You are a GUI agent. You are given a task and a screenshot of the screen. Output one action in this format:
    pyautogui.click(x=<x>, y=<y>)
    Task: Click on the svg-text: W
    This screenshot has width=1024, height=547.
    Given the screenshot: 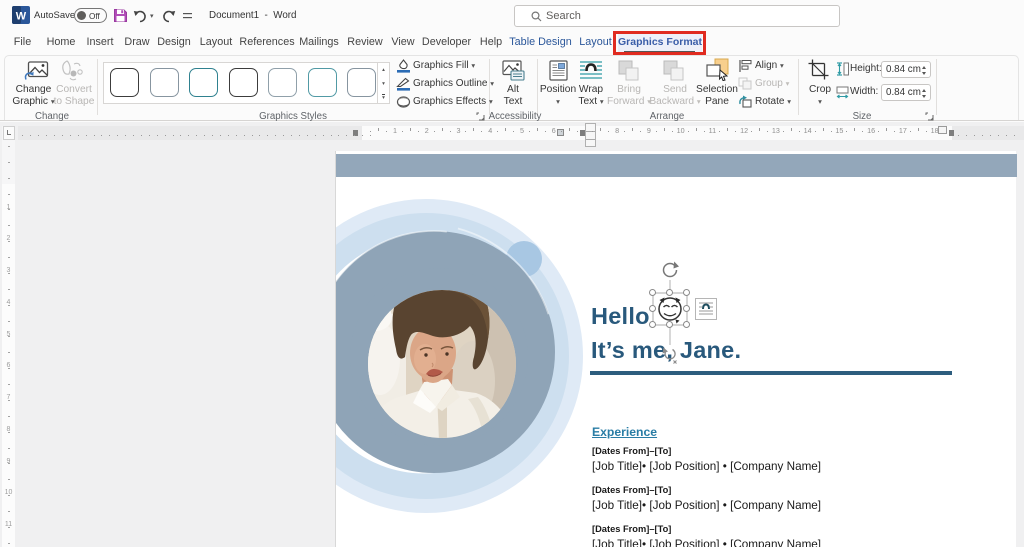 What is the action you would take?
    pyautogui.click(x=21, y=17)
    